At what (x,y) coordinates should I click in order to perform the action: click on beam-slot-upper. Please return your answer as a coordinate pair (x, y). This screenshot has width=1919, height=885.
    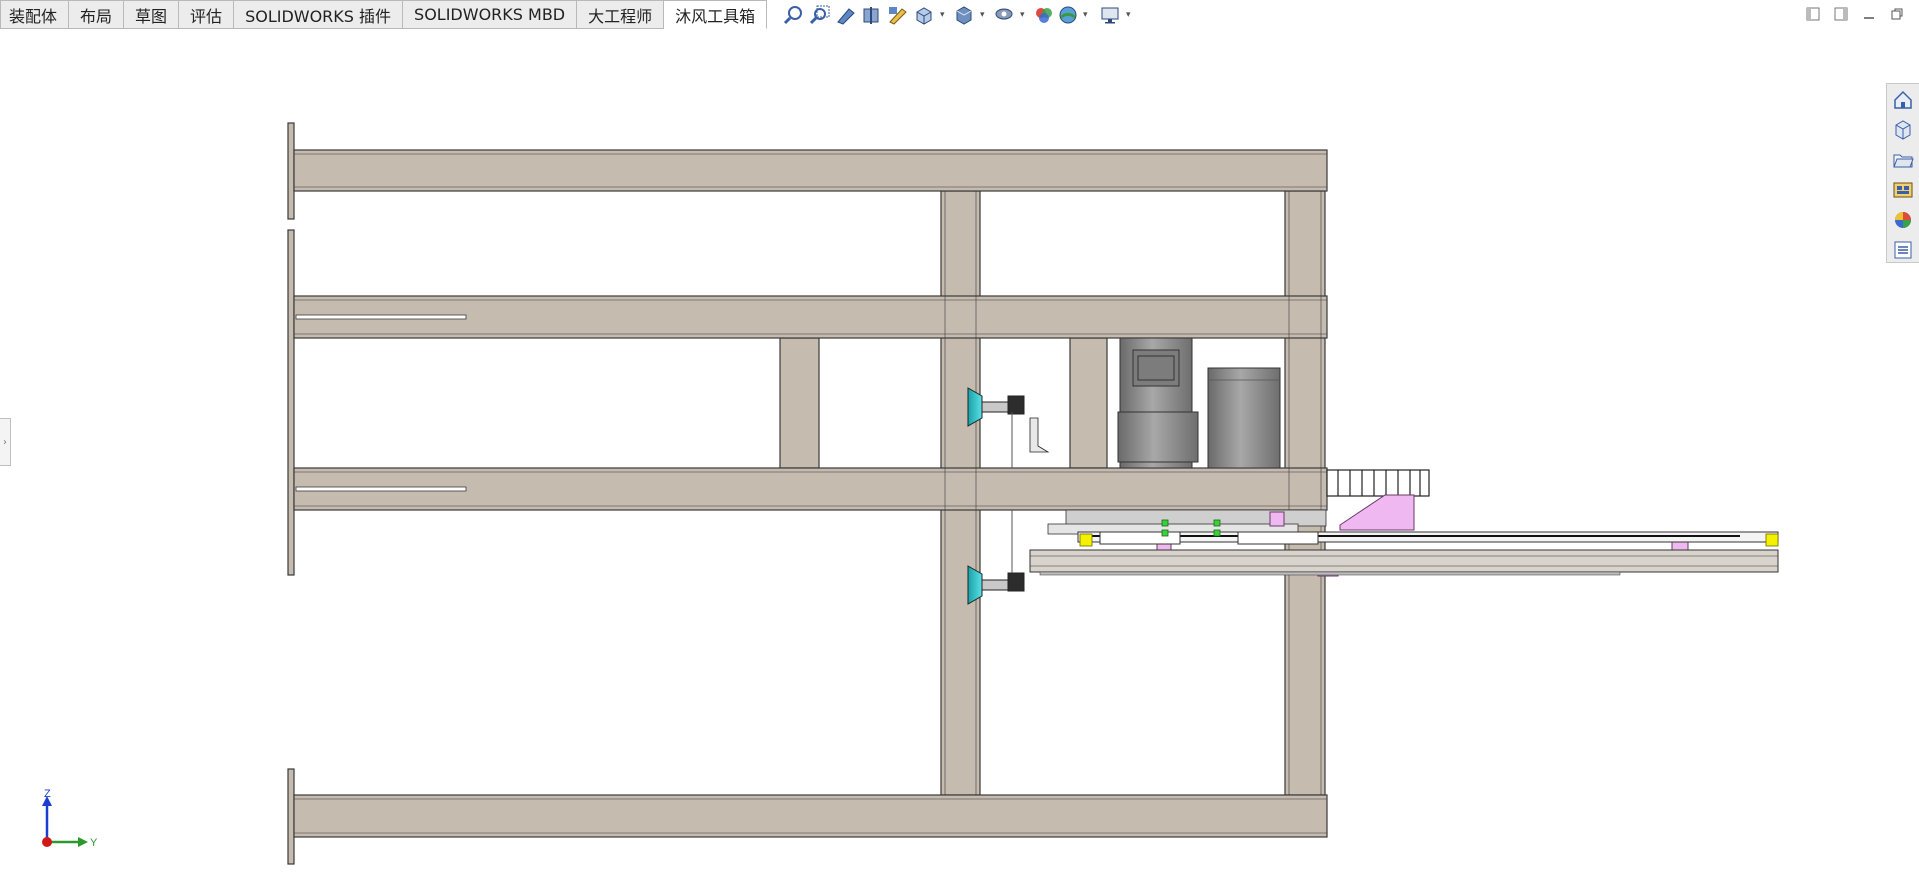
    Looking at the image, I should click on (381, 317).